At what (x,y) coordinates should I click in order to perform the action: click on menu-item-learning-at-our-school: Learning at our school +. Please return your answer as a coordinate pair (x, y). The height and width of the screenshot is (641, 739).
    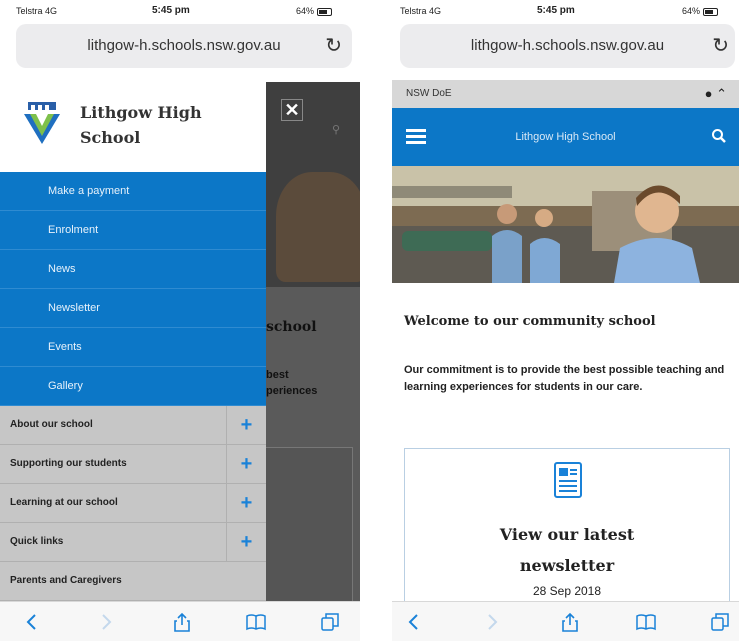
    Looking at the image, I should click on (133, 503).